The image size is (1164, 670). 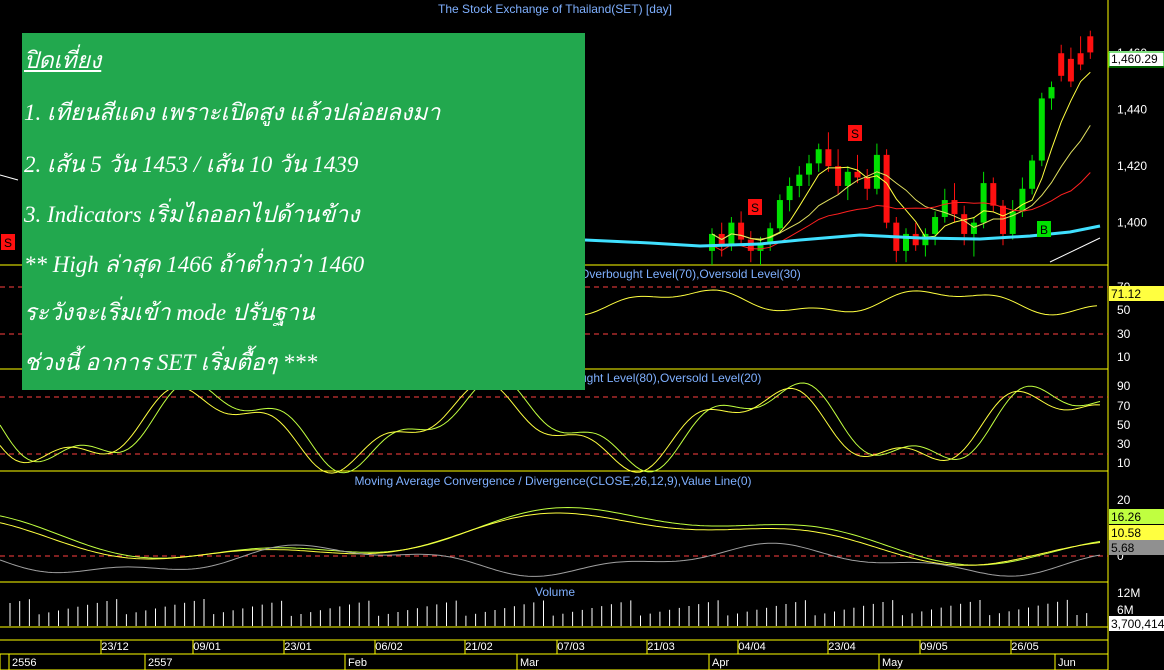 What do you see at coordinates (357, 663) in the screenshot?
I see `year-tick-label: Feb` at bounding box center [357, 663].